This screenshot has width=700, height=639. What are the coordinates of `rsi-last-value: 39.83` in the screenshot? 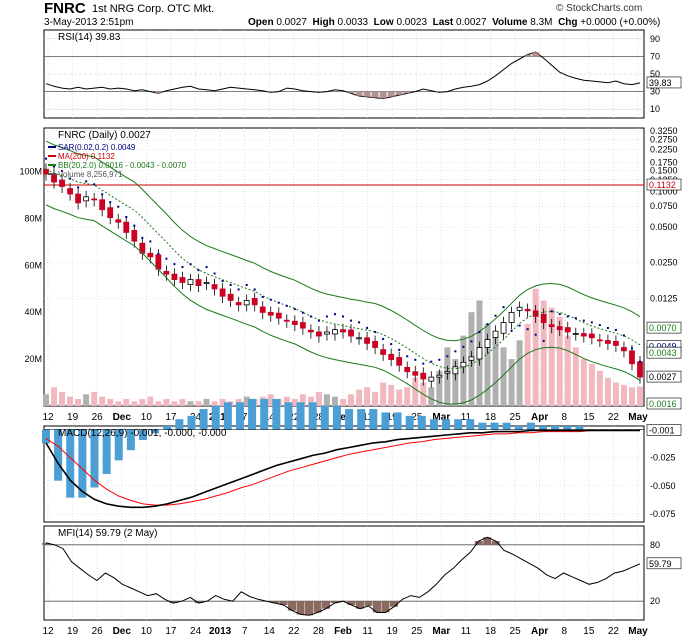 It's located at (660, 83).